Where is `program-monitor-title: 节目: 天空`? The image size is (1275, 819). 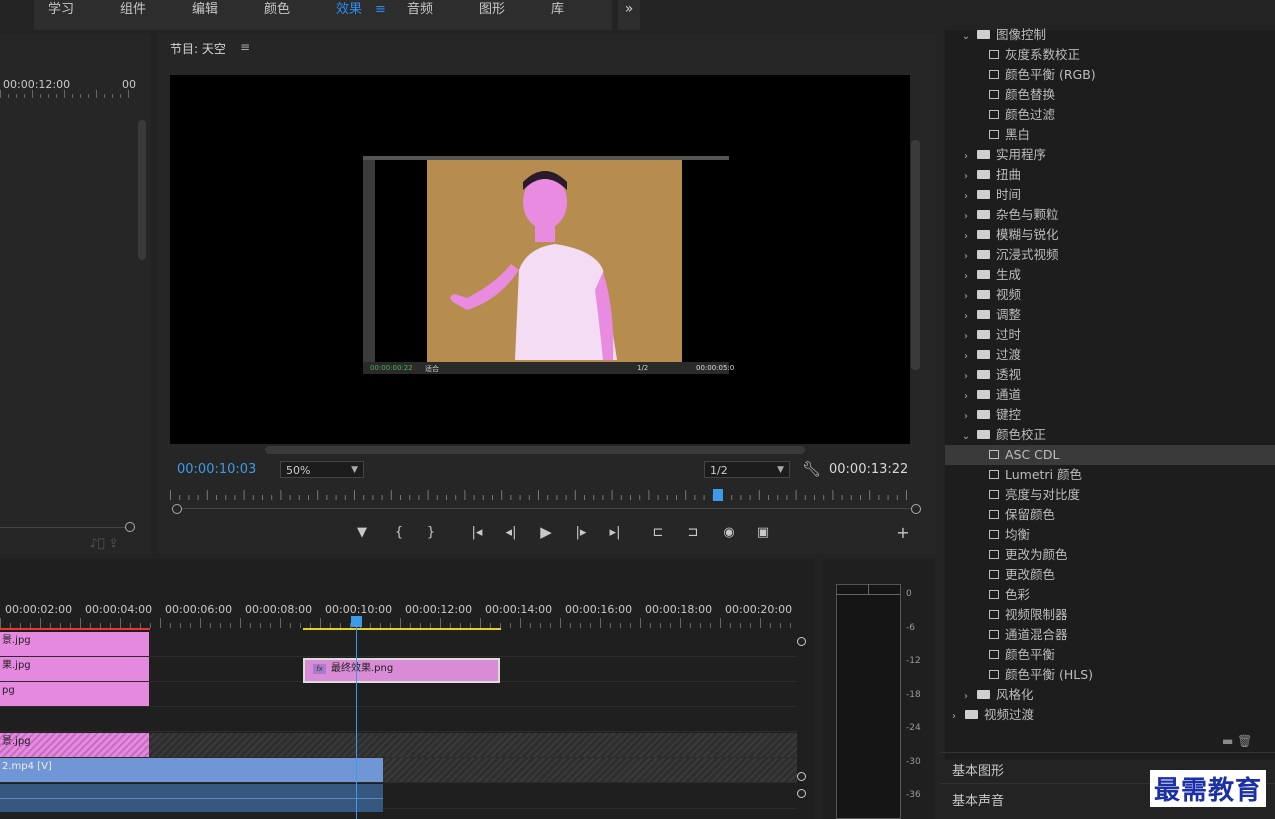
program-monitor-title: 节目: 天空 is located at coordinates (198, 48).